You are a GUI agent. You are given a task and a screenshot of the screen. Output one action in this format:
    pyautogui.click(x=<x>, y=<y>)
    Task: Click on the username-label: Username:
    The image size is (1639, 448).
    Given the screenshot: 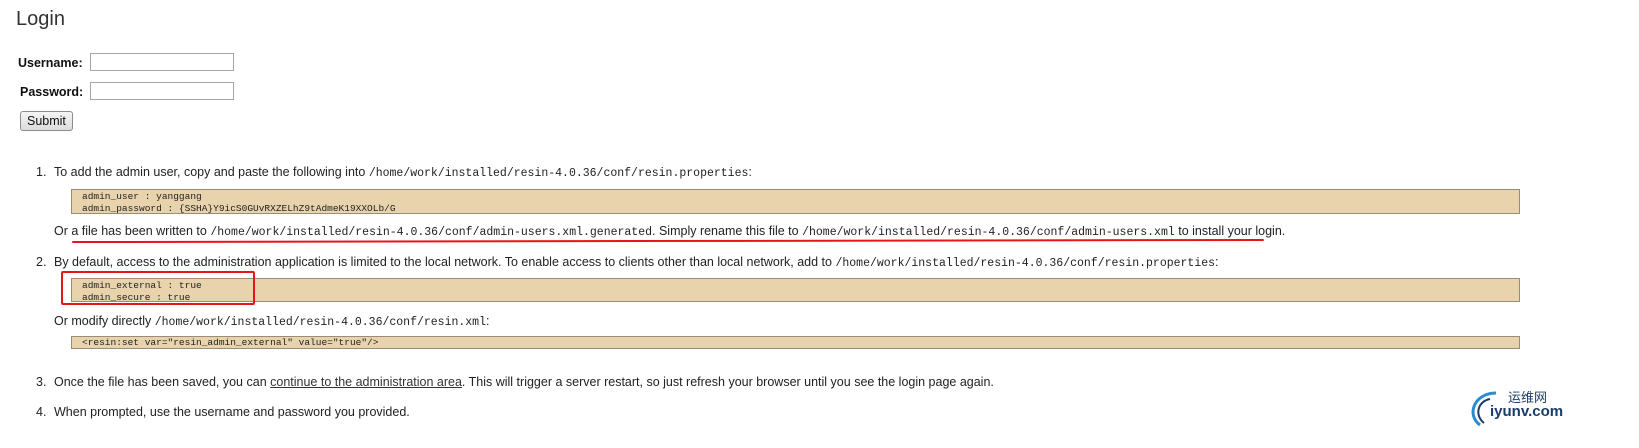 What is the action you would take?
    pyautogui.click(x=50, y=63)
    